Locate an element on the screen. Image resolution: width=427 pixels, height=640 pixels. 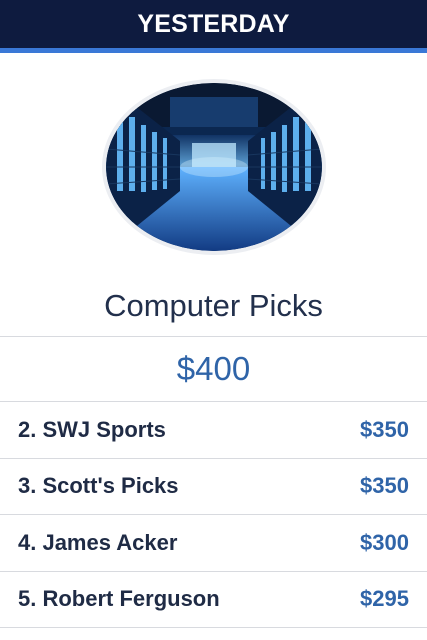
ranking-row: 5. Robert Ferguson $295 is located at coordinates (213, 600).